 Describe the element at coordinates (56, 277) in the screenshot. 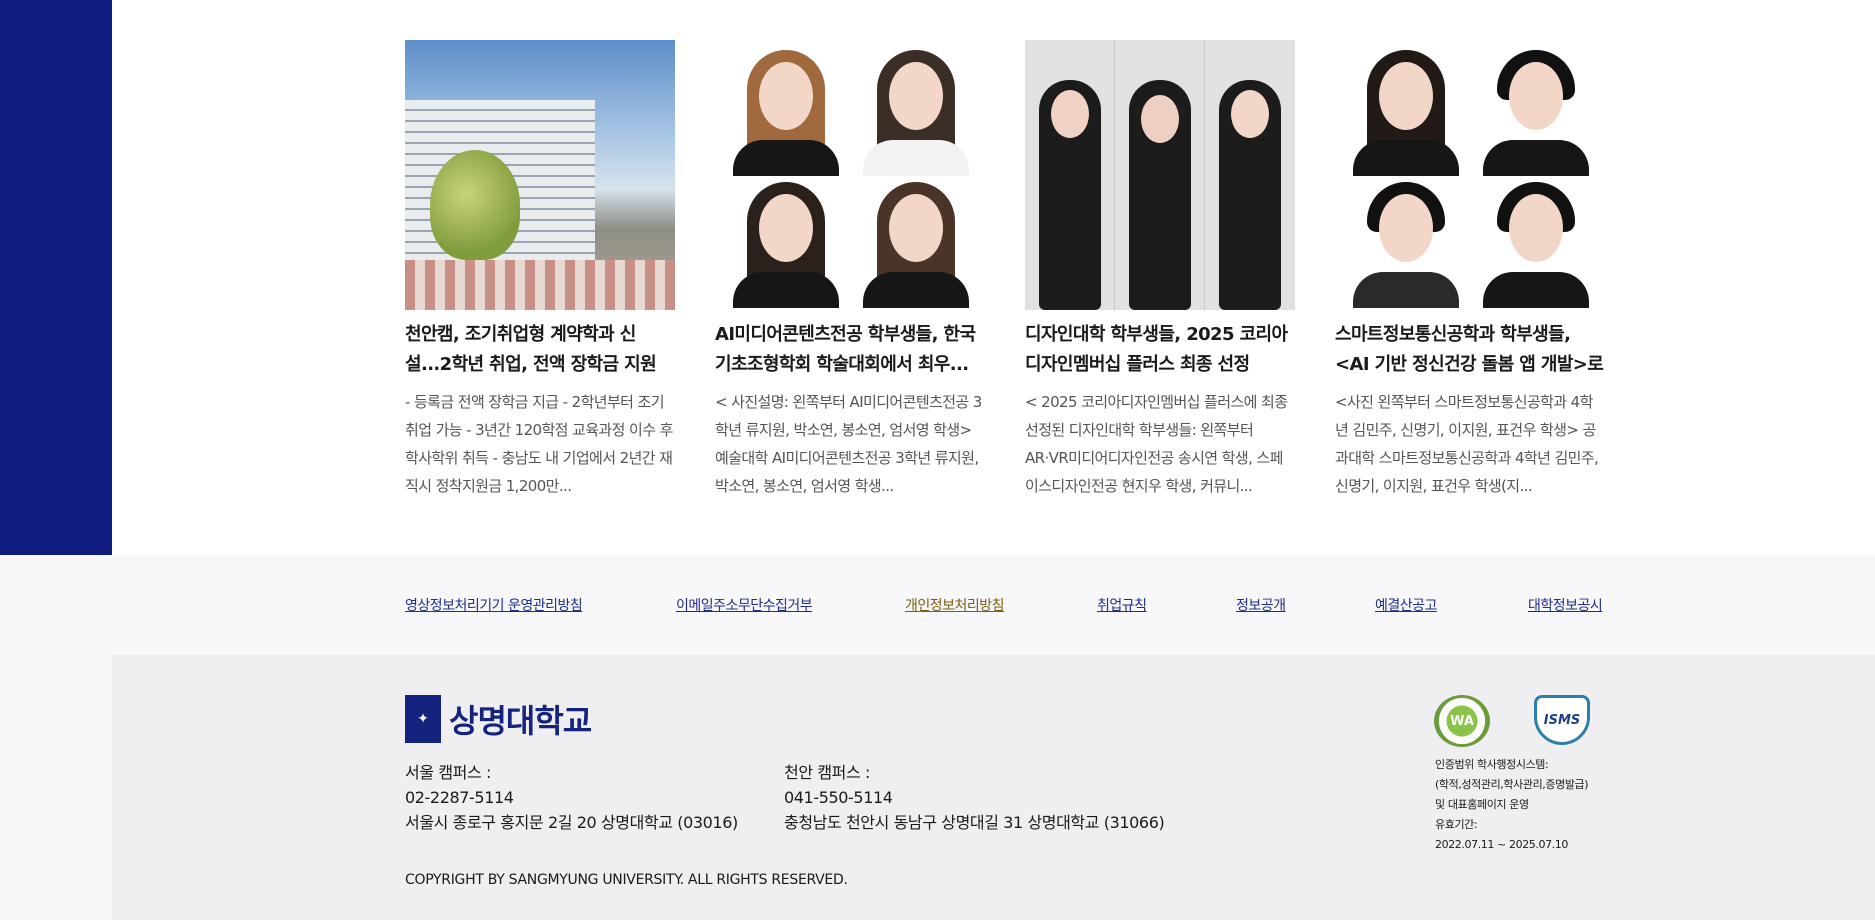

I see `left-accent-band` at that location.